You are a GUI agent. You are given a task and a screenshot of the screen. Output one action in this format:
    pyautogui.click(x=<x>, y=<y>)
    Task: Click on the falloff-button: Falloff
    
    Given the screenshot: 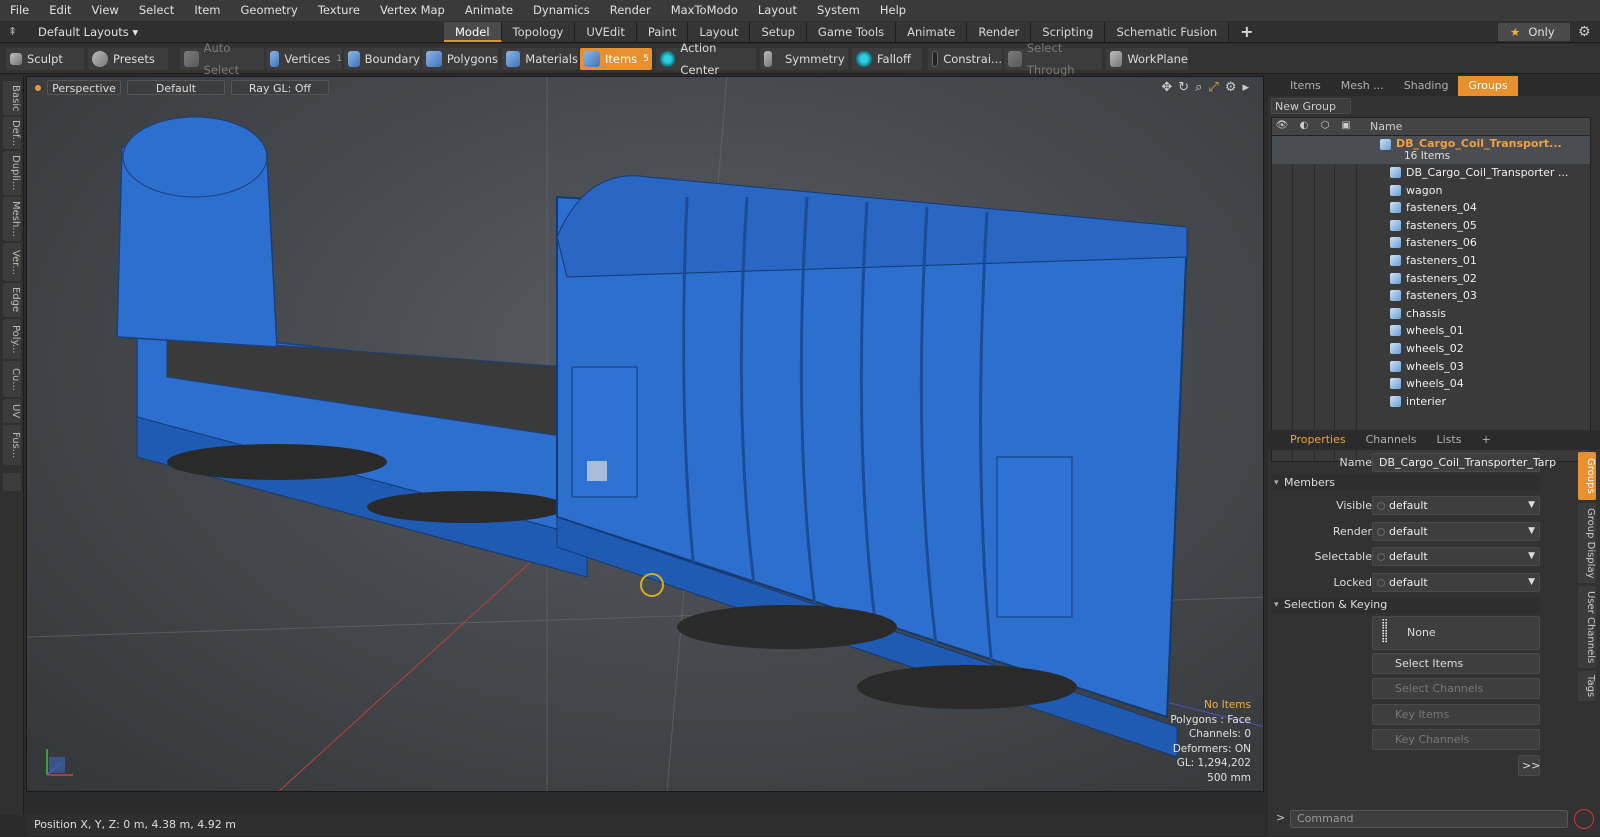 What is the action you would take?
    pyautogui.click(x=887, y=59)
    